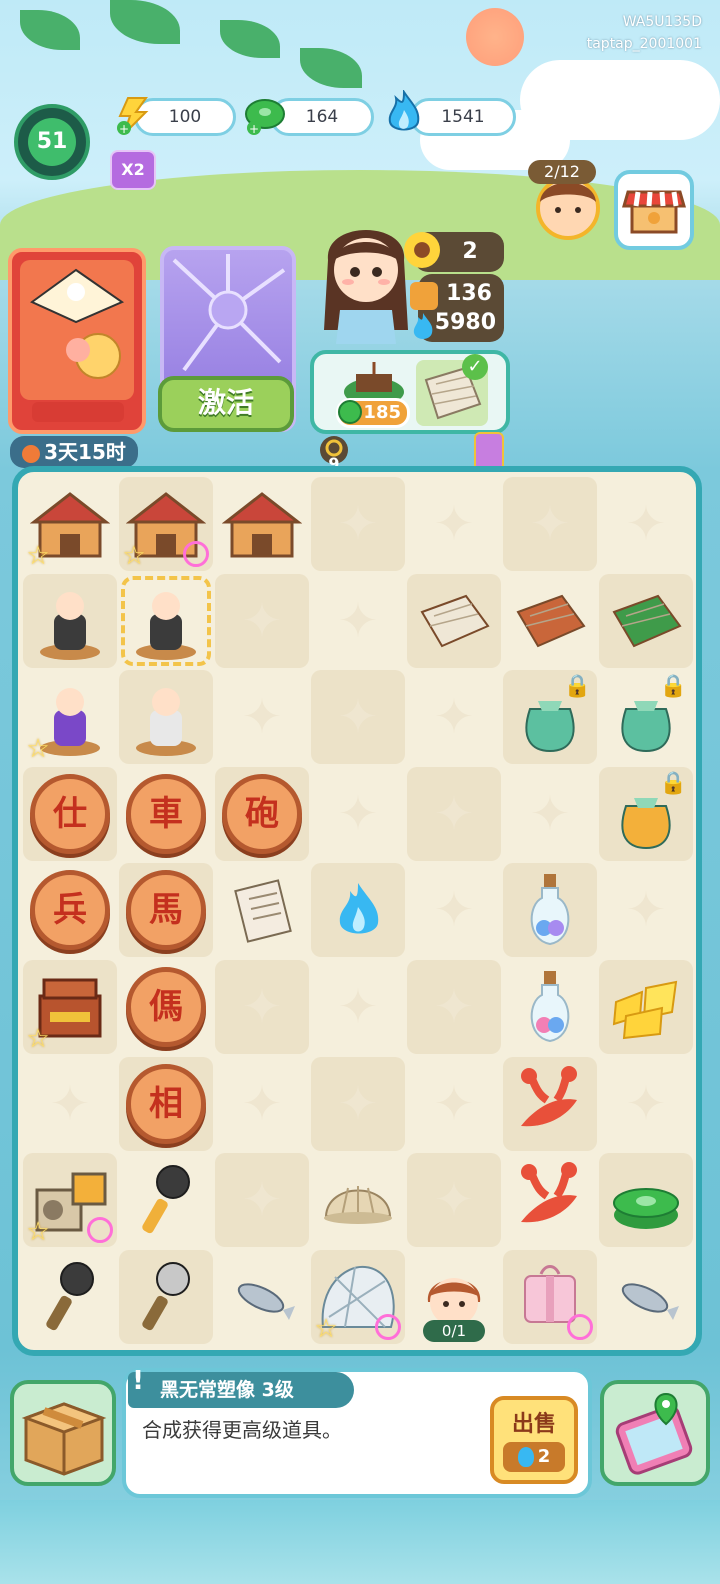 The image size is (720, 1584). I want to click on board-item-bottle-blue, so click(550, 910).